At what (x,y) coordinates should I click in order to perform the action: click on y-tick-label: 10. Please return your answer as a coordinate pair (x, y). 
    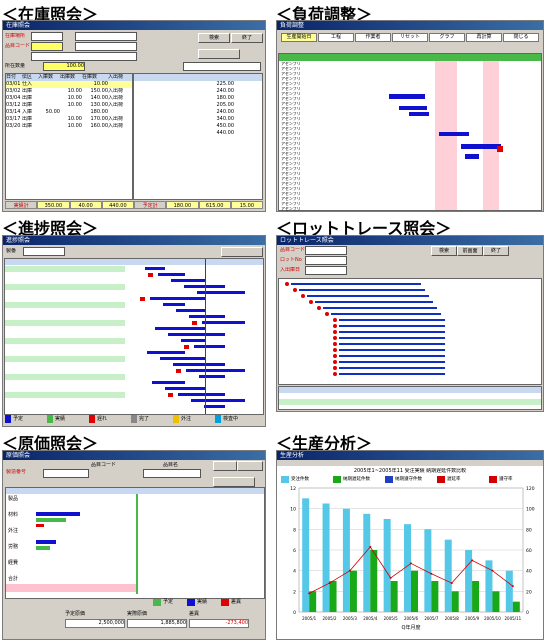
    Looking at the image, I should click on (293, 510).